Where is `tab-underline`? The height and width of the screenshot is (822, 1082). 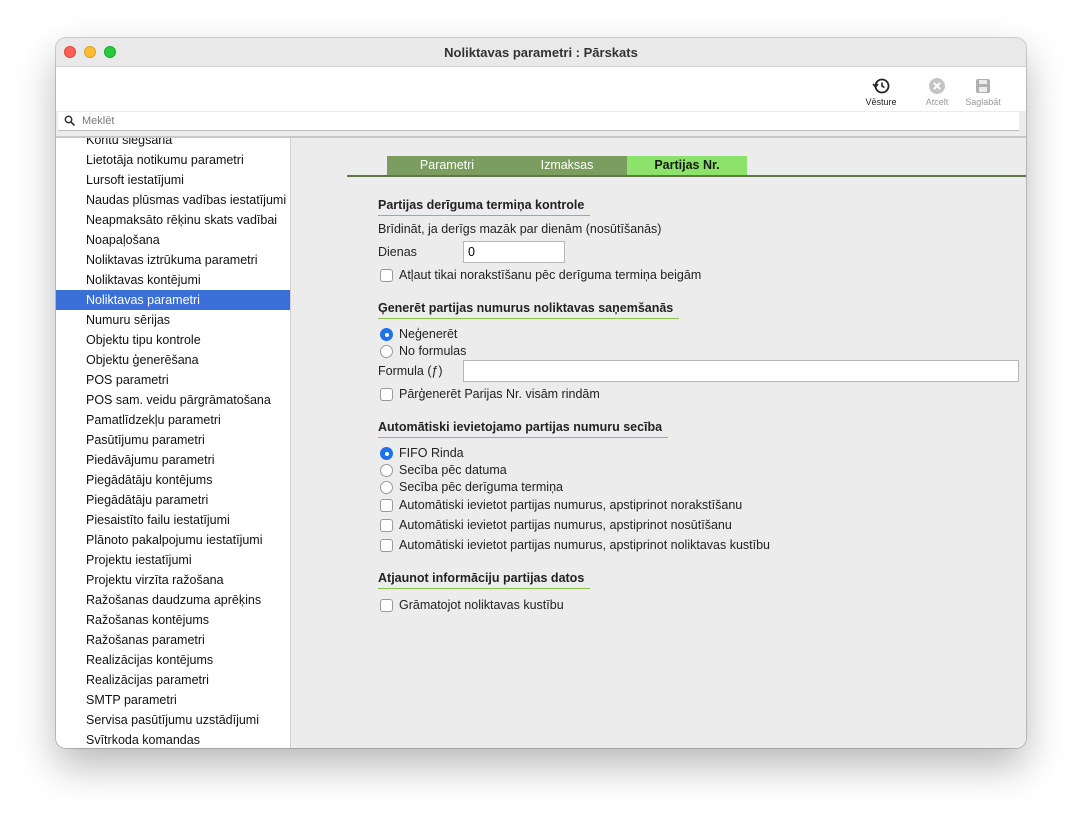 tab-underline is located at coordinates (686, 176).